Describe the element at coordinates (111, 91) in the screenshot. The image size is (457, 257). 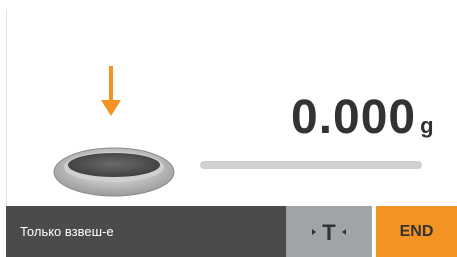
I see `down-arrow-icon` at that location.